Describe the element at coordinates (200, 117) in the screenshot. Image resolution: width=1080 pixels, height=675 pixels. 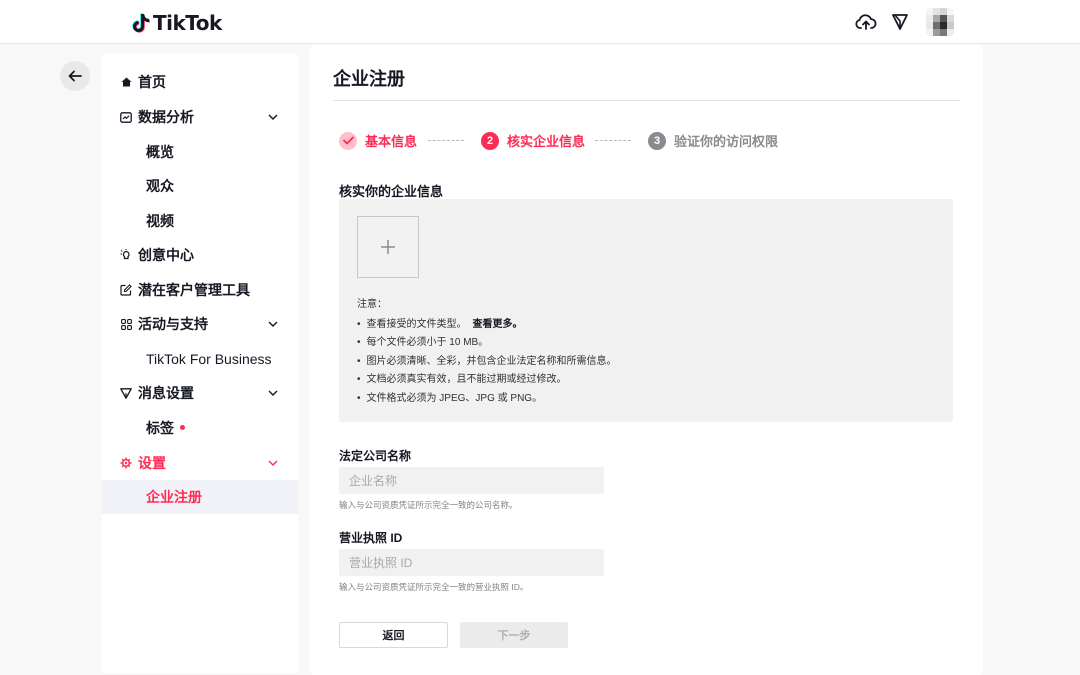
I see `sidebar-item-analytics: 数据分析` at that location.